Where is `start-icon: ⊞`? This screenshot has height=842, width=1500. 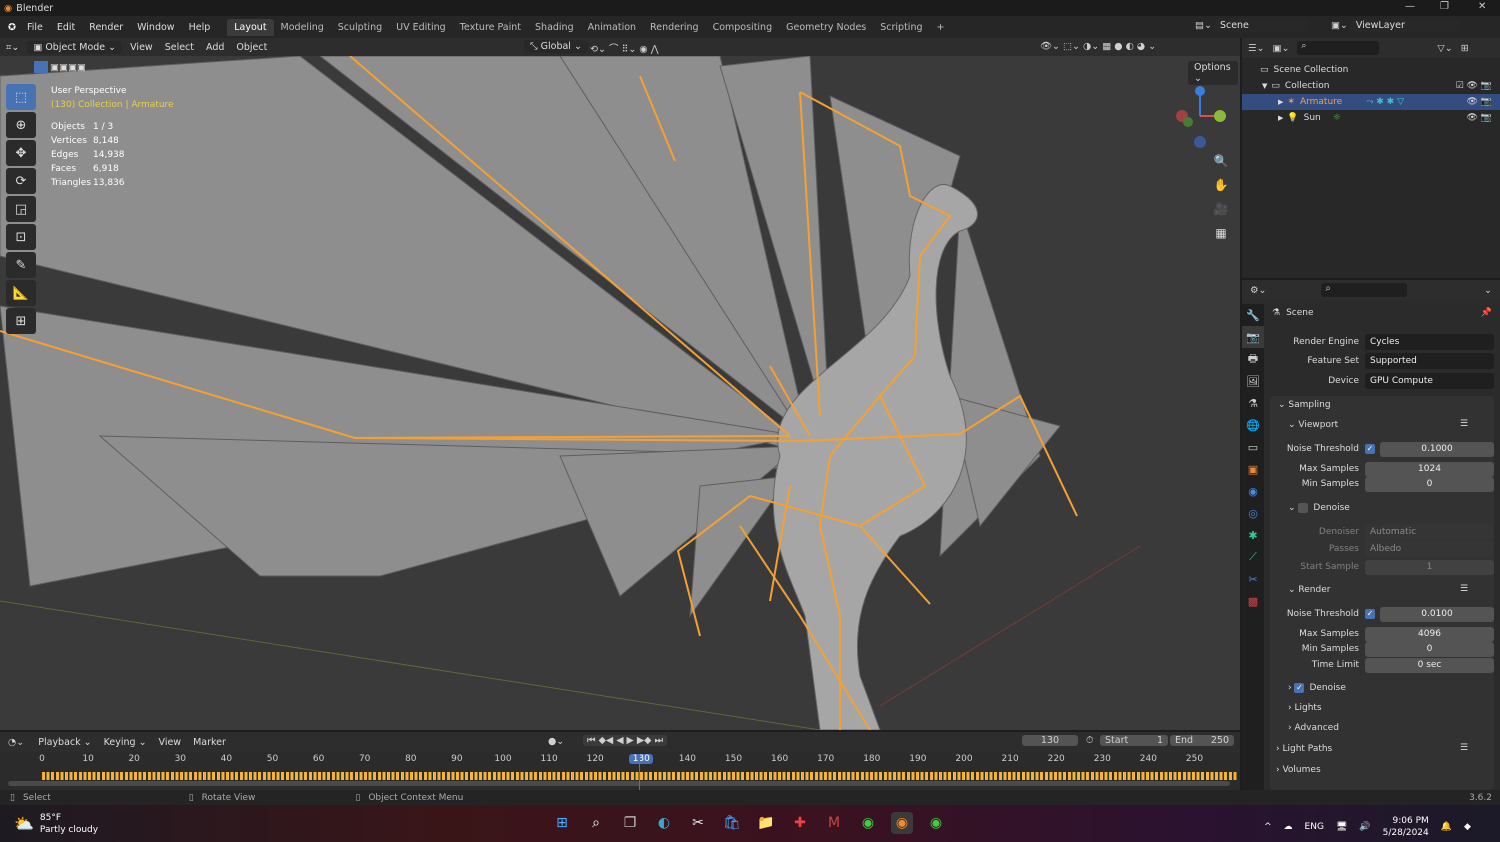 start-icon: ⊞ is located at coordinates (562, 823).